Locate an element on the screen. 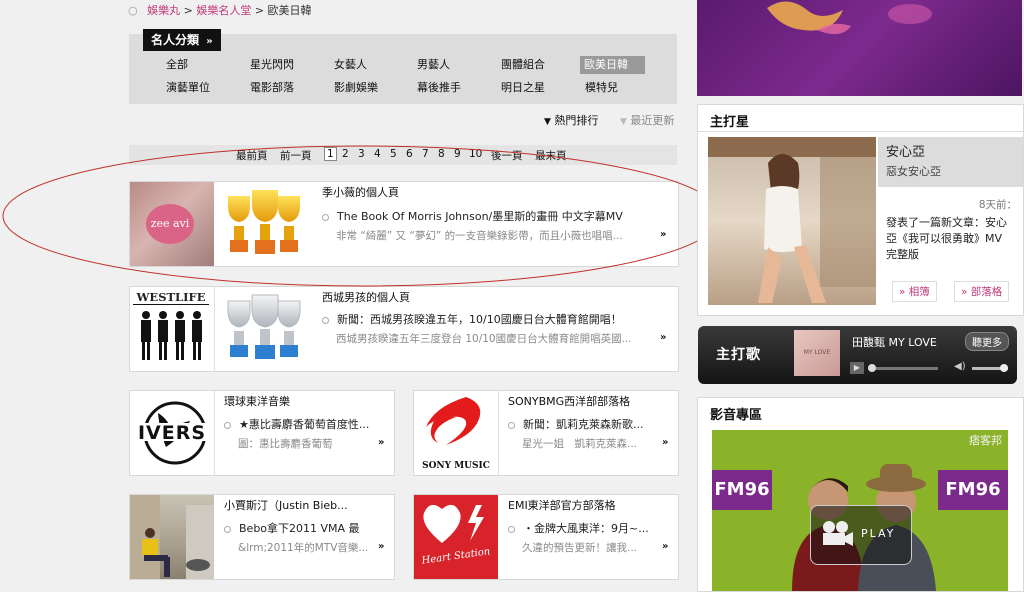 The image size is (1024, 592). star-photo is located at coordinates (792, 221).